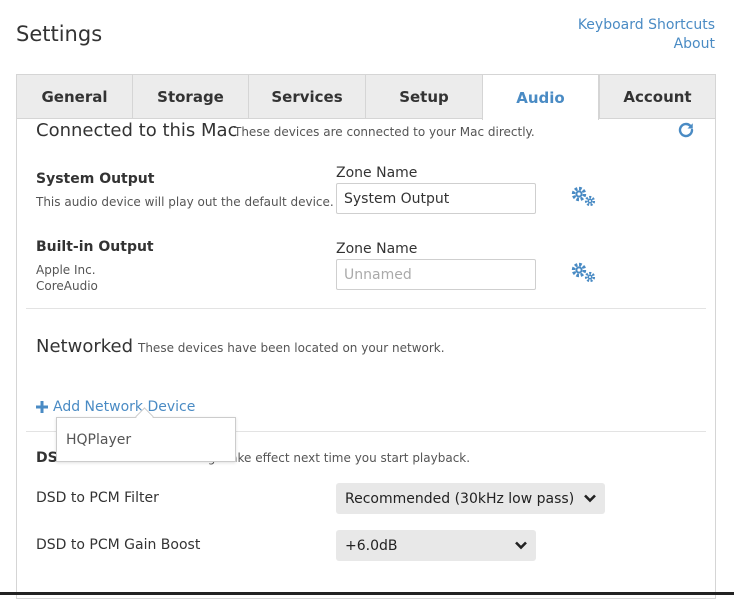 This screenshot has height=599, width=734. Describe the element at coordinates (190, 96) in the screenshot. I see `tab-storage: Storage` at that location.